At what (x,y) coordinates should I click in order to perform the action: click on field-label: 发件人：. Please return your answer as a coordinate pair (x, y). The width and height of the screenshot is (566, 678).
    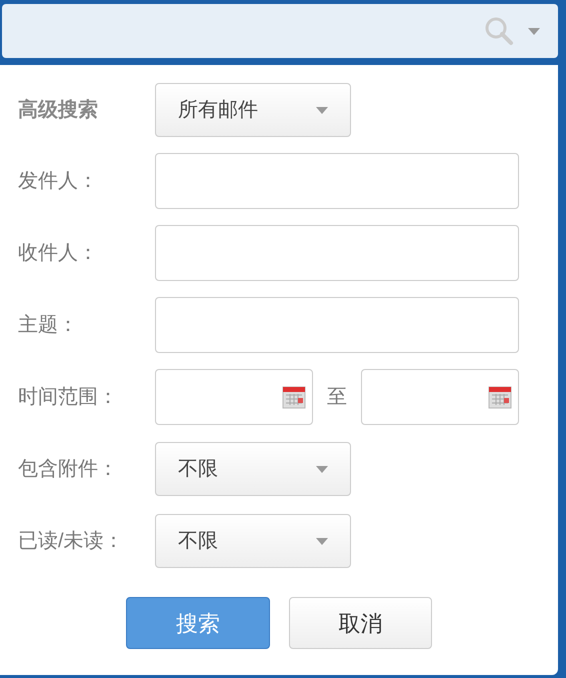
    Looking at the image, I should click on (58, 181).